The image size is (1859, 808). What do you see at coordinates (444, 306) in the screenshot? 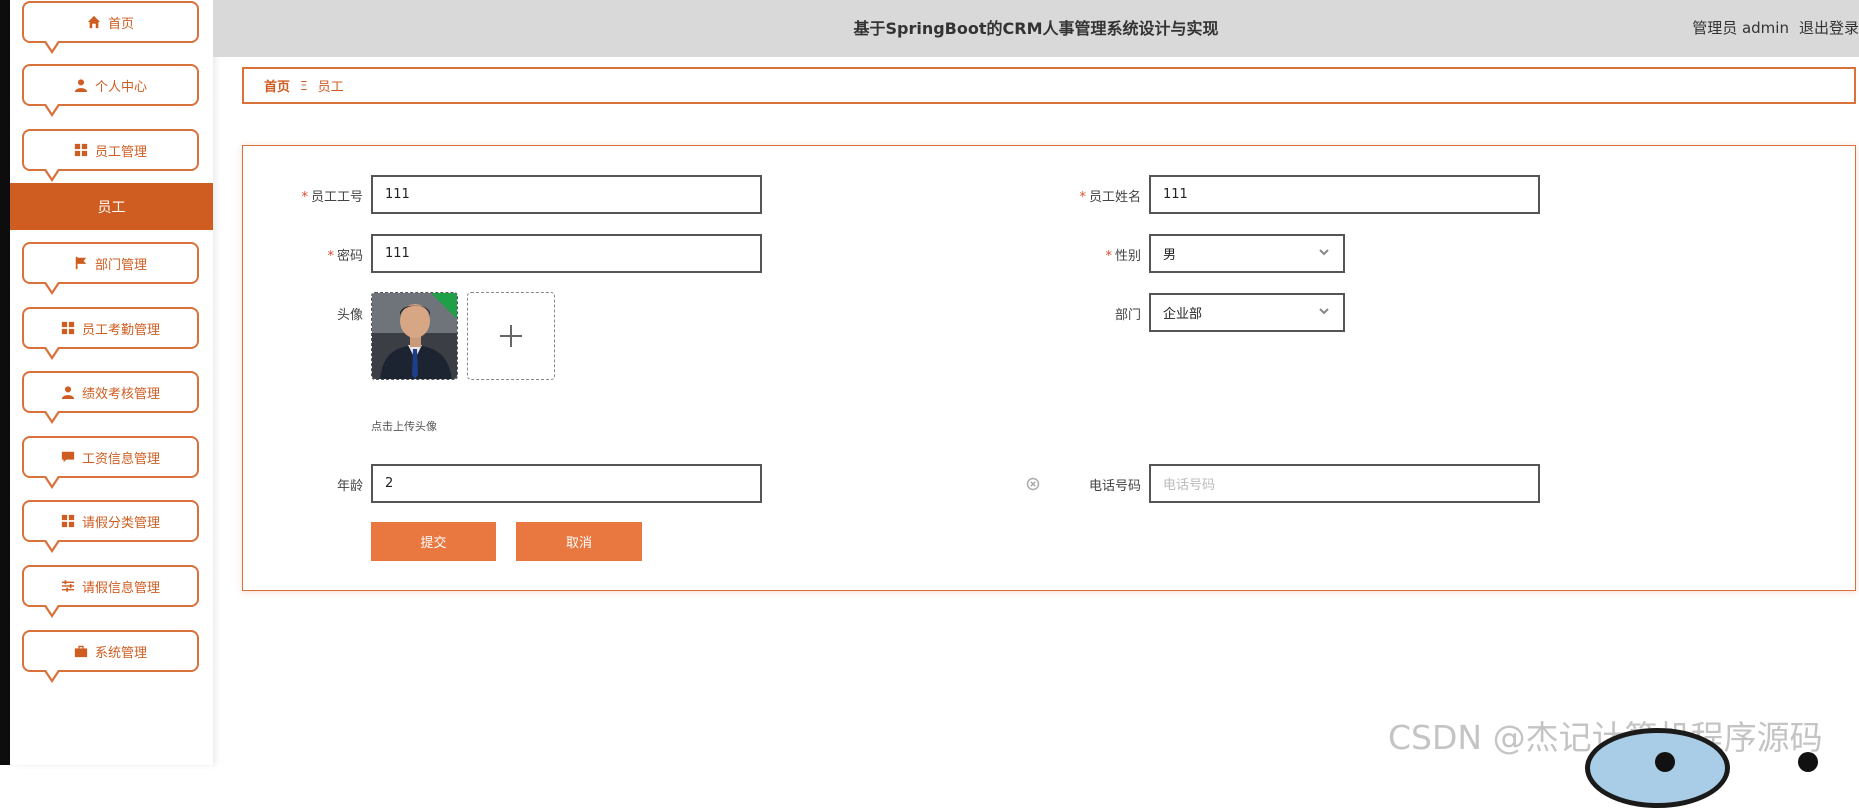
I see `upload-success-badge` at bounding box center [444, 306].